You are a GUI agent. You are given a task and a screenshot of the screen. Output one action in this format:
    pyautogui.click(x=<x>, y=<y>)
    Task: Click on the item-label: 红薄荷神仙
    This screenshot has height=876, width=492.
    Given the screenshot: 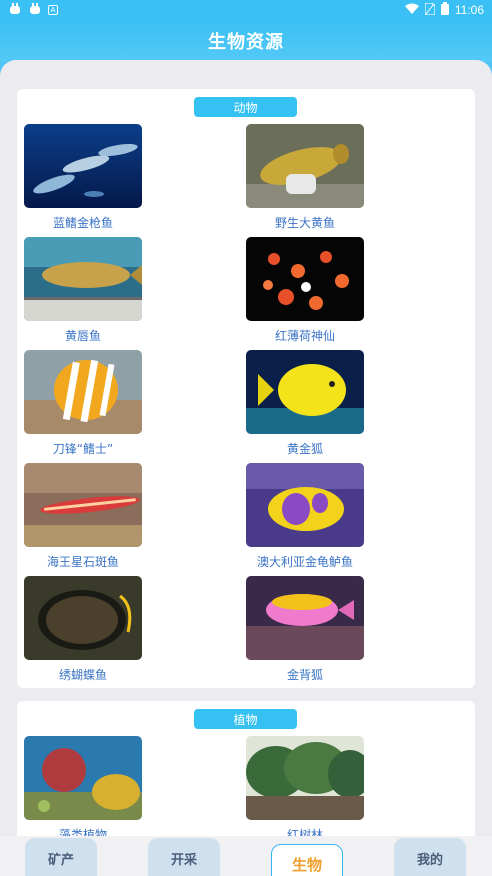 What is the action you would take?
    pyautogui.click(x=304, y=336)
    